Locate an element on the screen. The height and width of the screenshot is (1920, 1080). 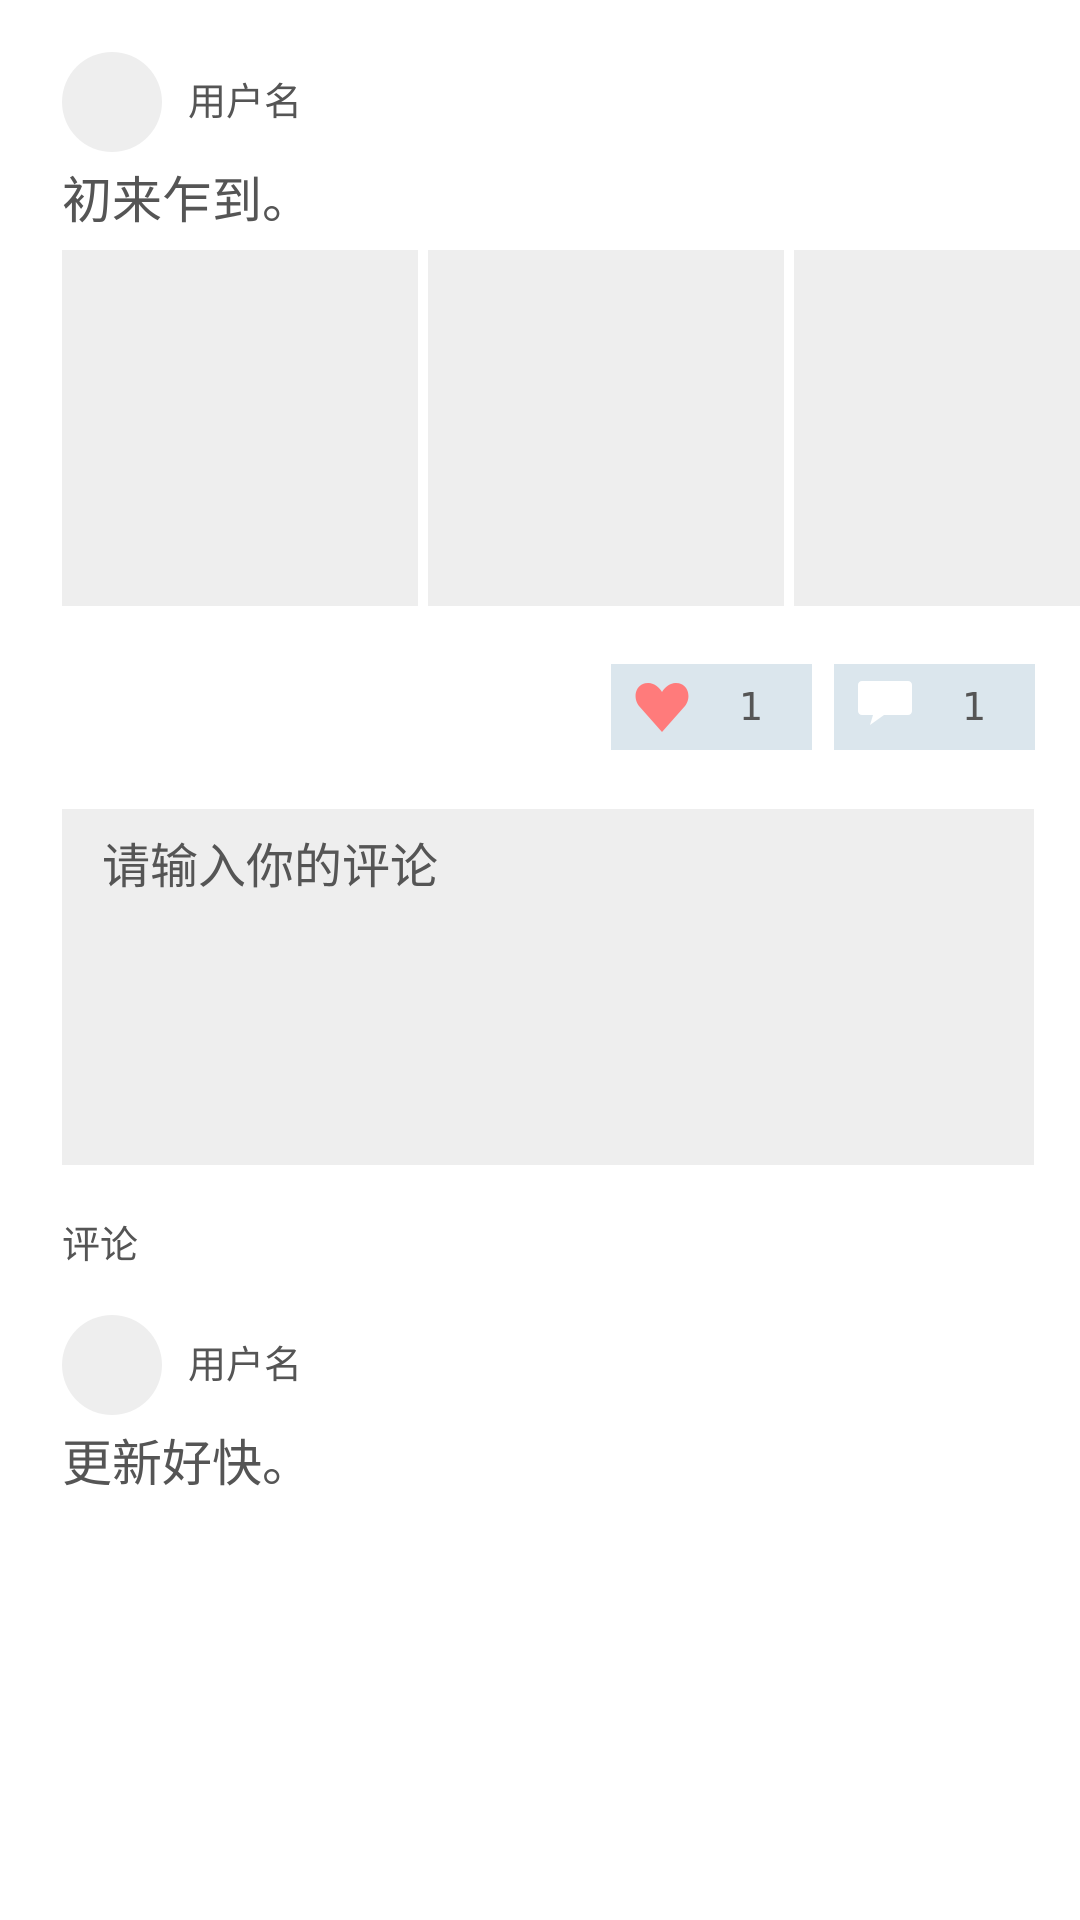
heart-icon is located at coordinates (662, 707).